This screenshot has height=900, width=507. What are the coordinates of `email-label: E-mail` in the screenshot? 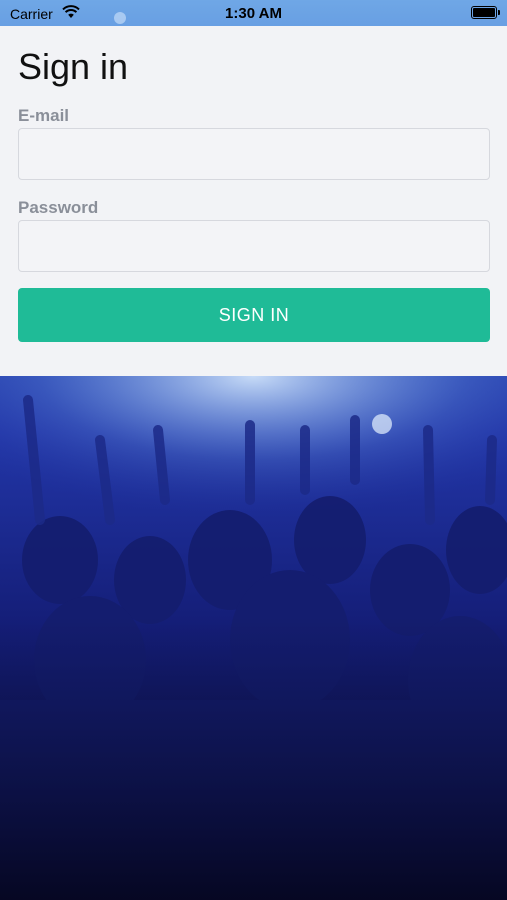 It's located at (44, 115).